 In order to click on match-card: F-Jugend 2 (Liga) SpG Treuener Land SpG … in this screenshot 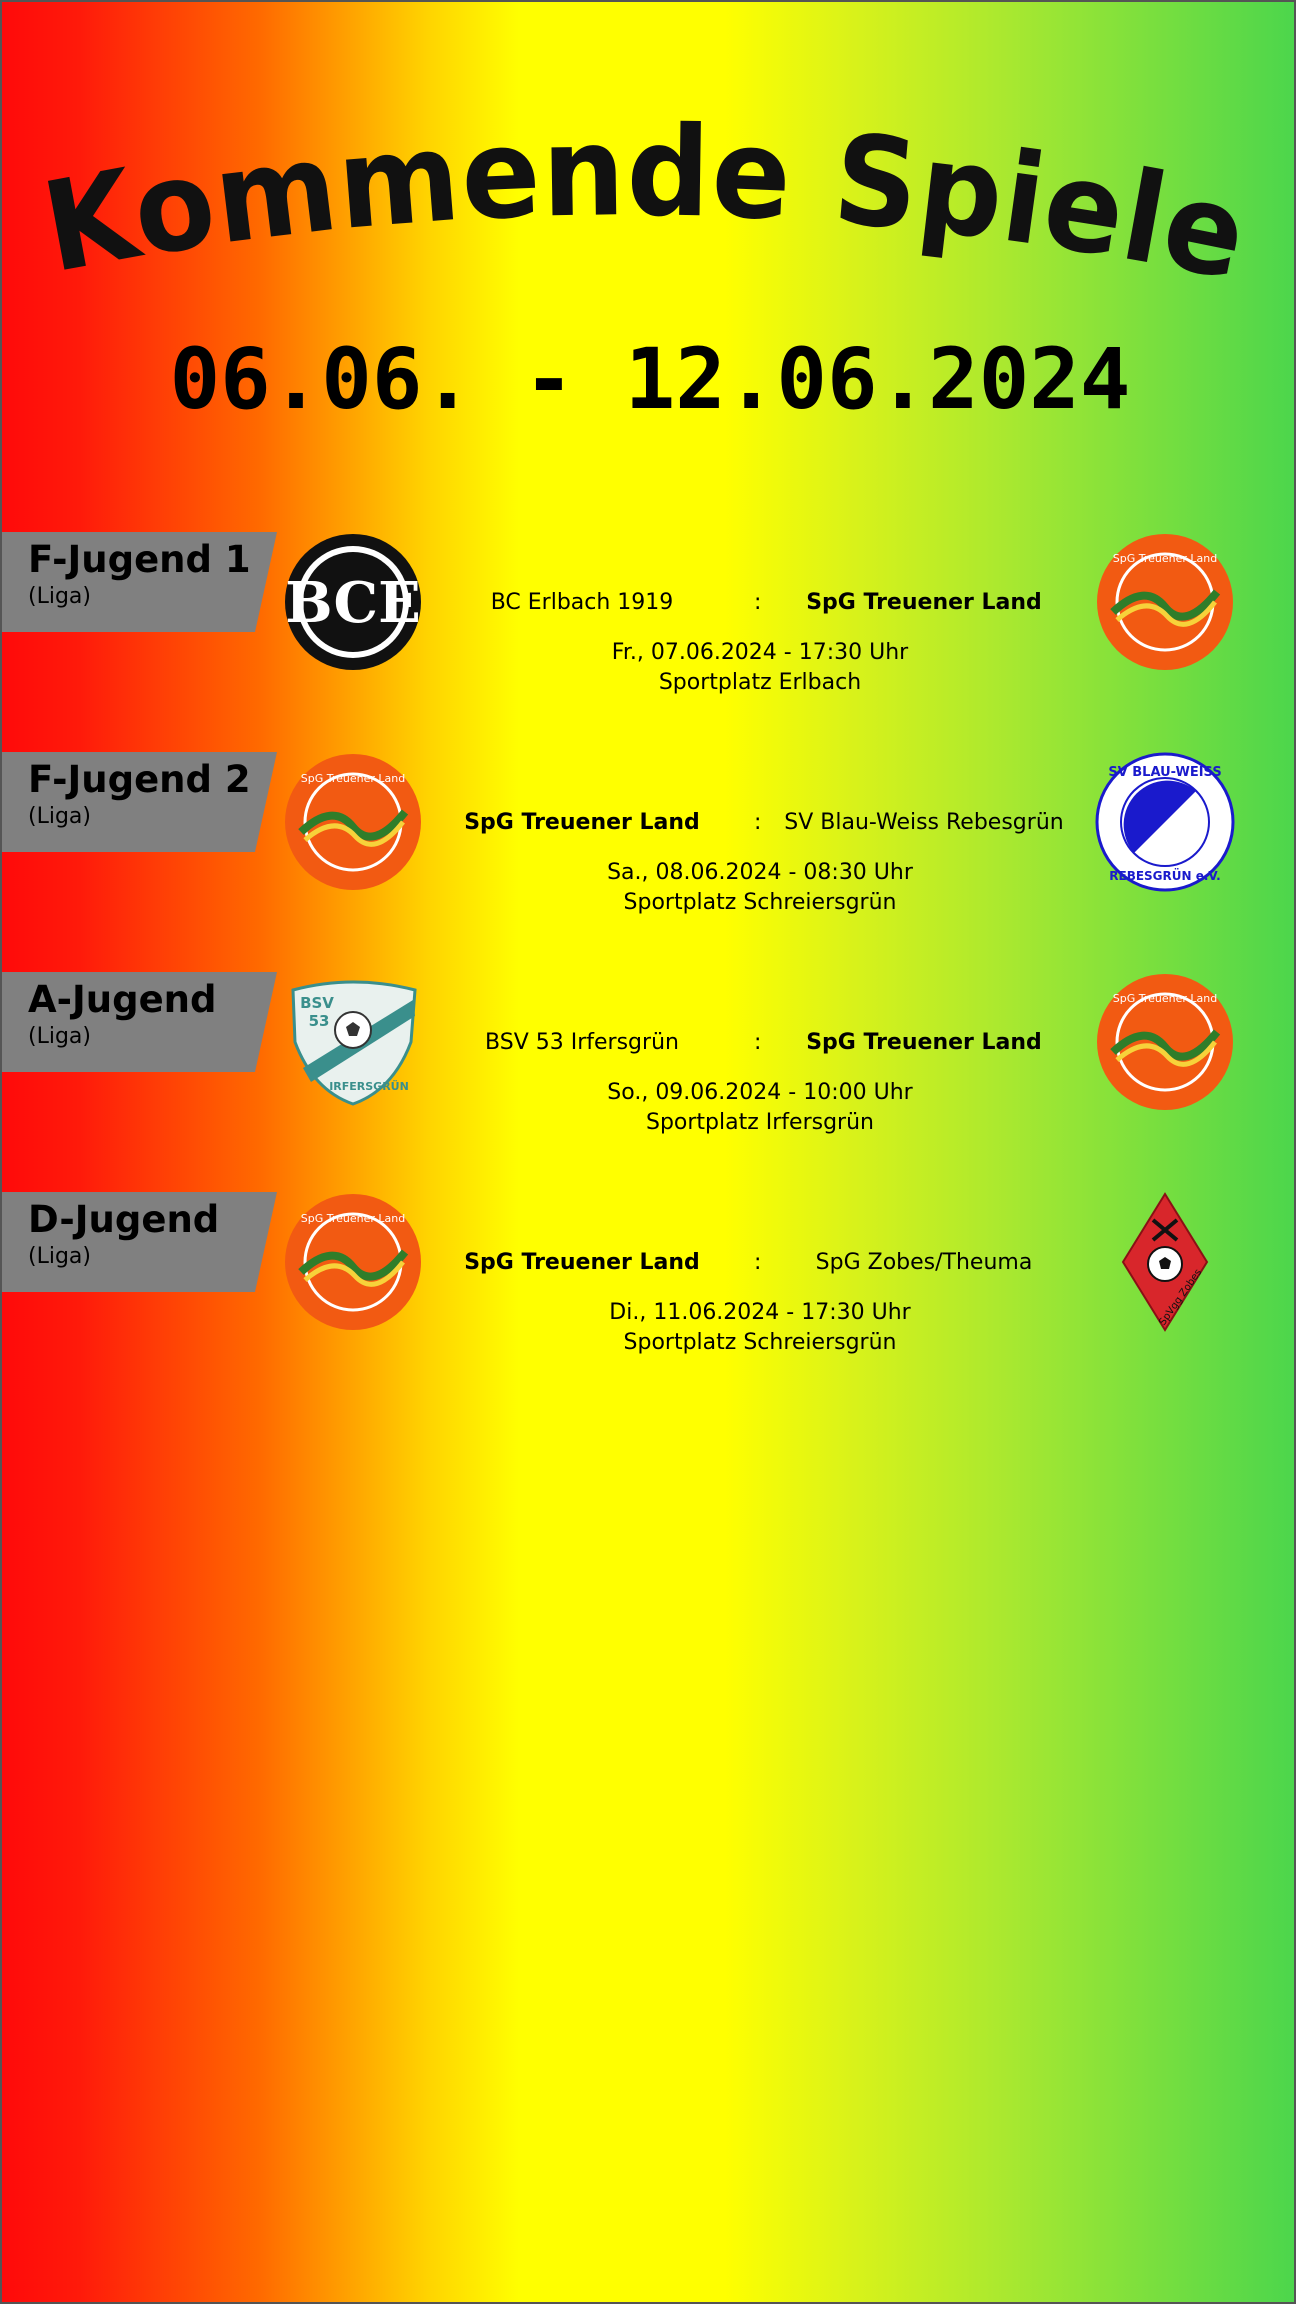, I will do `click(648, 852)`.